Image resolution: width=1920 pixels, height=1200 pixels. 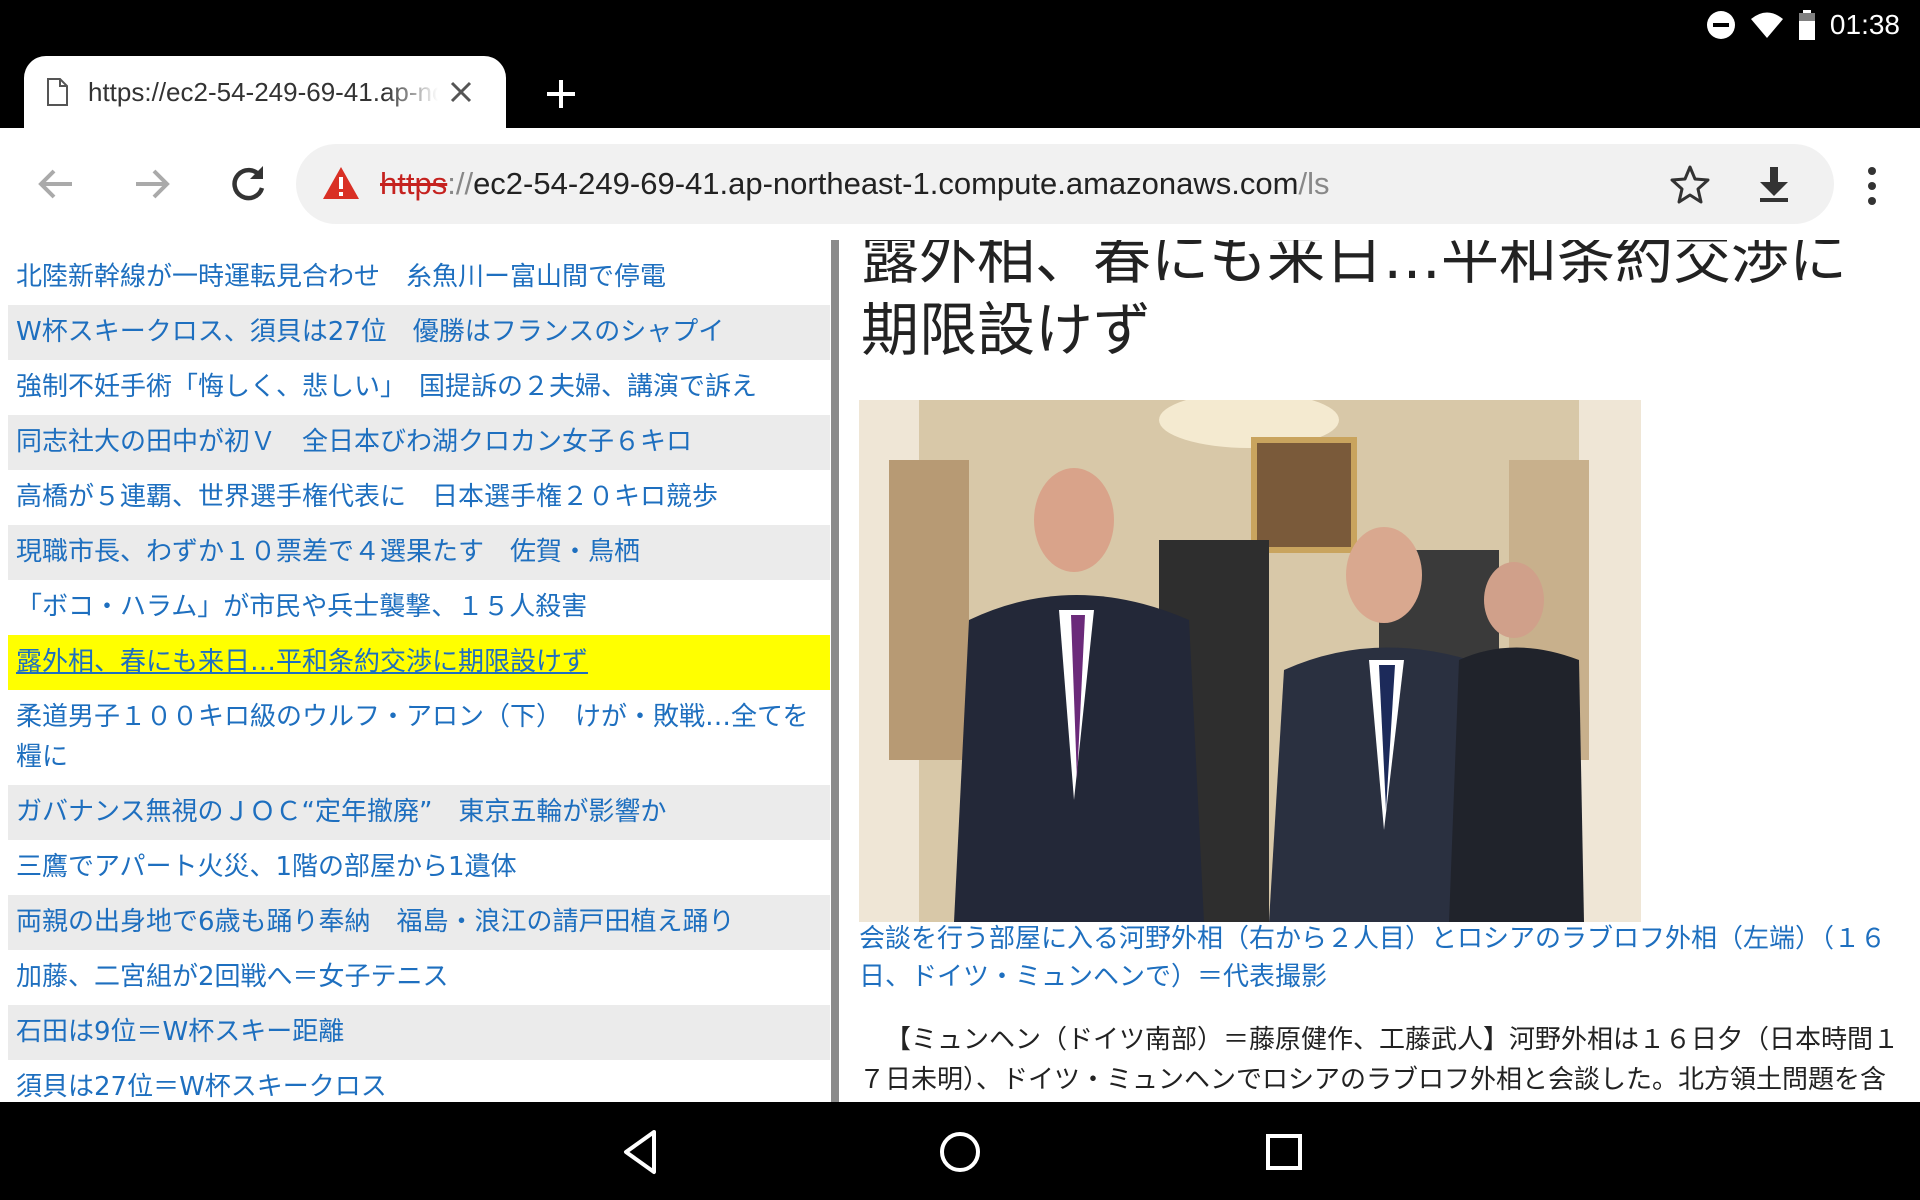 I want to click on news-item: 両親の出身地で6歳も踊り奉納 福島・浪江の請戸田植え踊り, so click(x=419, y=922).